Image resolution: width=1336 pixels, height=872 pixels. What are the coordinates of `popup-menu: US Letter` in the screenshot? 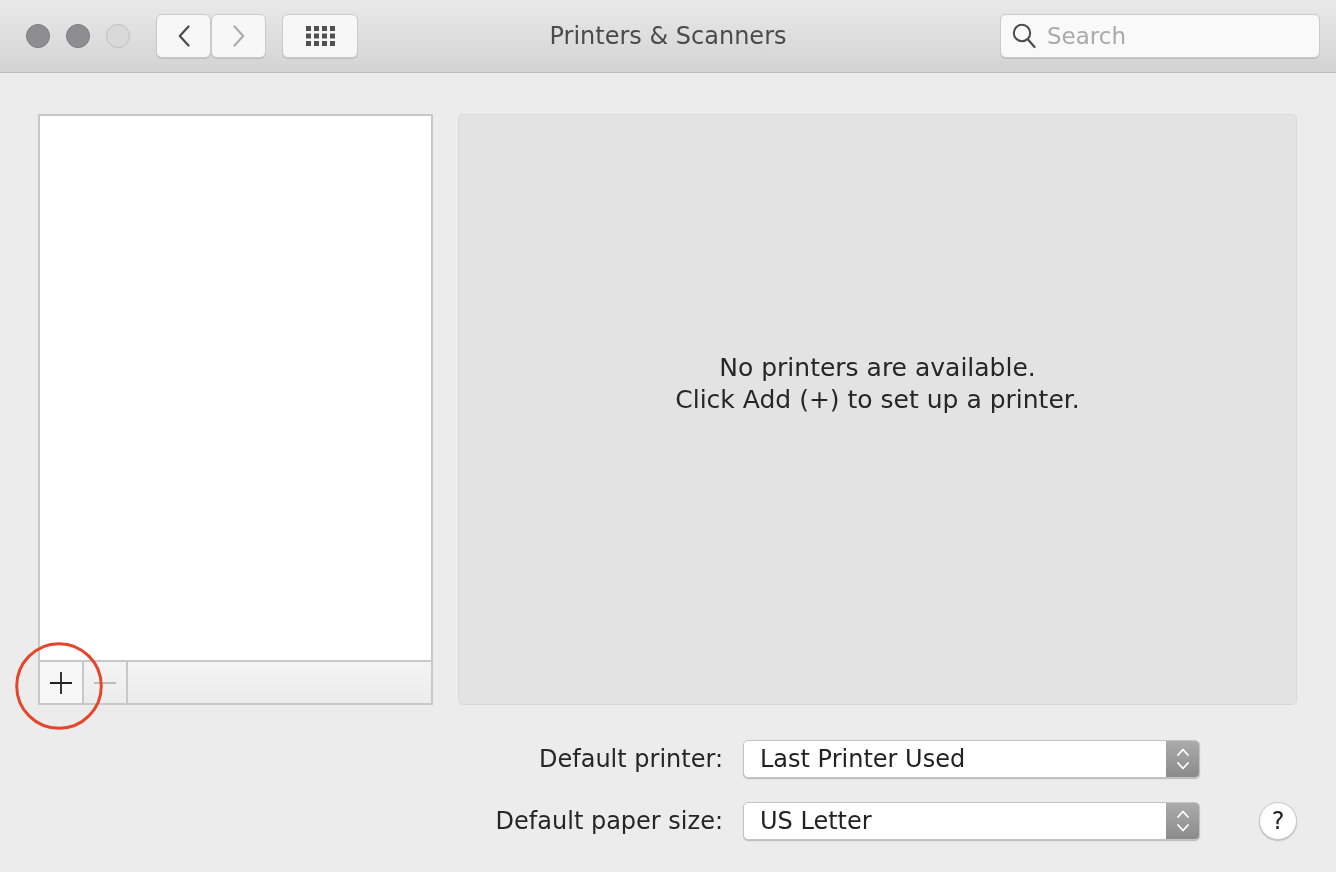 It's located at (971, 821).